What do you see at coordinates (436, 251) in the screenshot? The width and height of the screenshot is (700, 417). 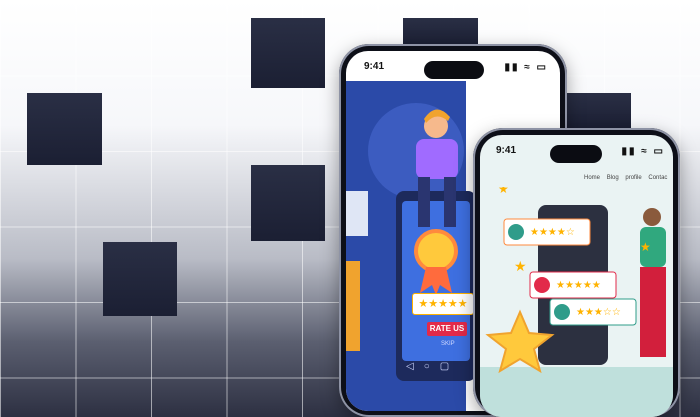 I see `award-badge-icon` at bounding box center [436, 251].